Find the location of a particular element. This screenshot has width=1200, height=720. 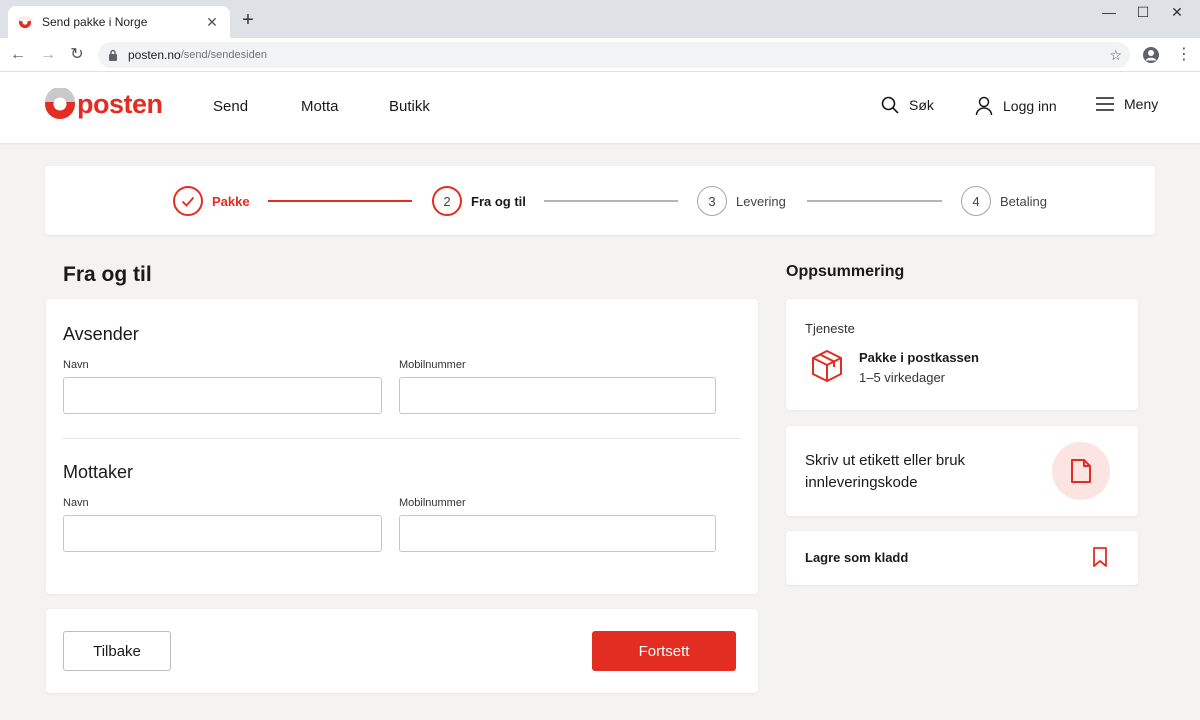

service-label: Tjeneste is located at coordinates (830, 328).